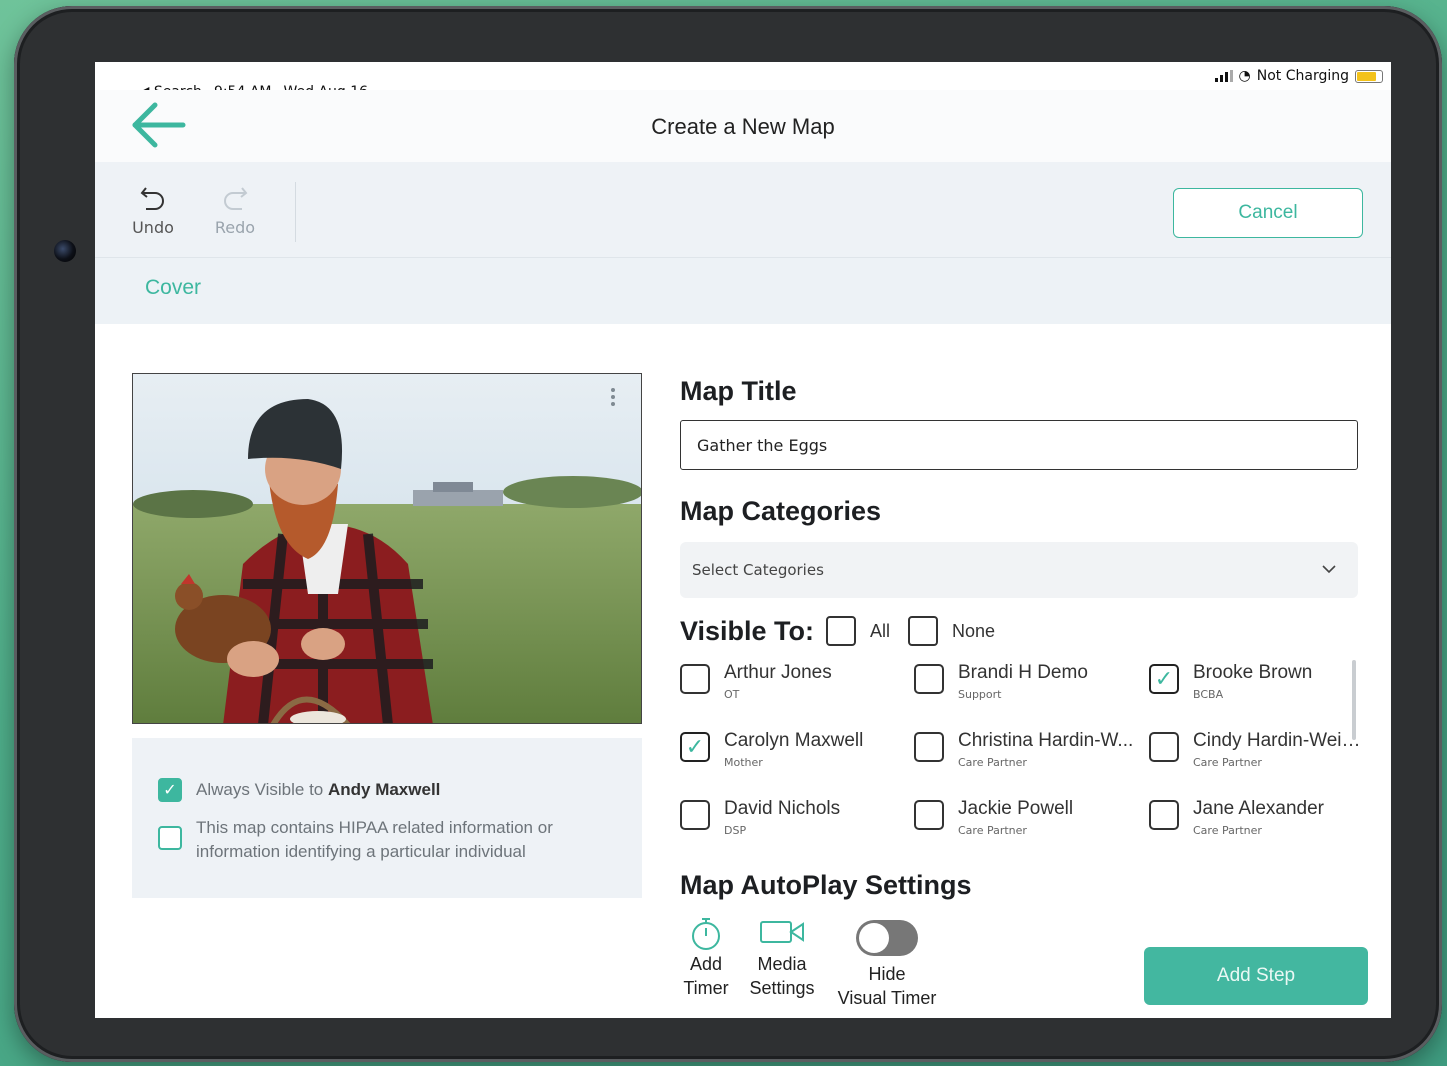 The image size is (1447, 1066). I want to click on person-jackie-powell: Jackie Powell Care Partner, so click(1029, 826).